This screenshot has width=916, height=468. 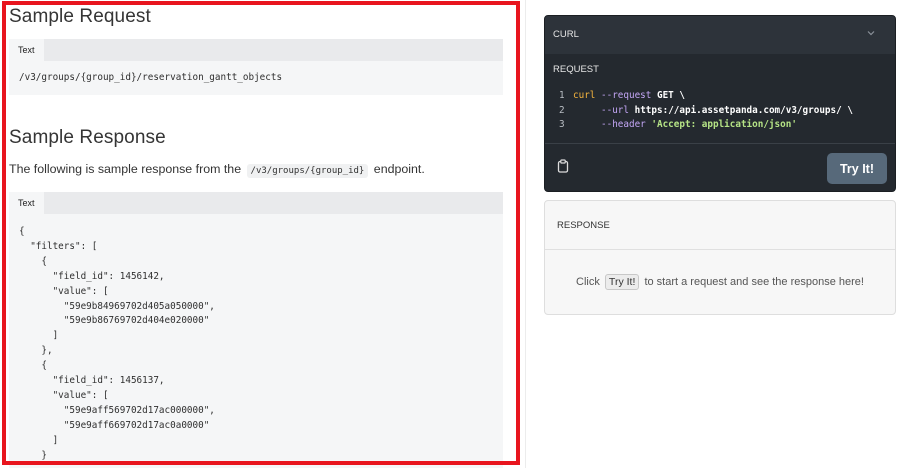 I want to click on request-label: REQUEST, so click(x=576, y=69).